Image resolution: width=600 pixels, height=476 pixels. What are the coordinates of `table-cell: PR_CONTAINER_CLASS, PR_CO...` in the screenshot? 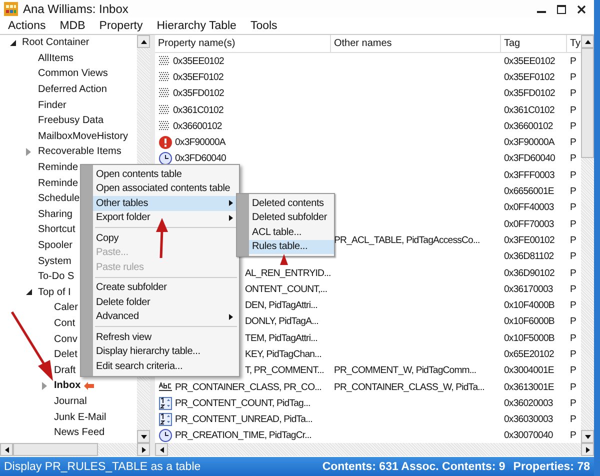 It's located at (248, 387).